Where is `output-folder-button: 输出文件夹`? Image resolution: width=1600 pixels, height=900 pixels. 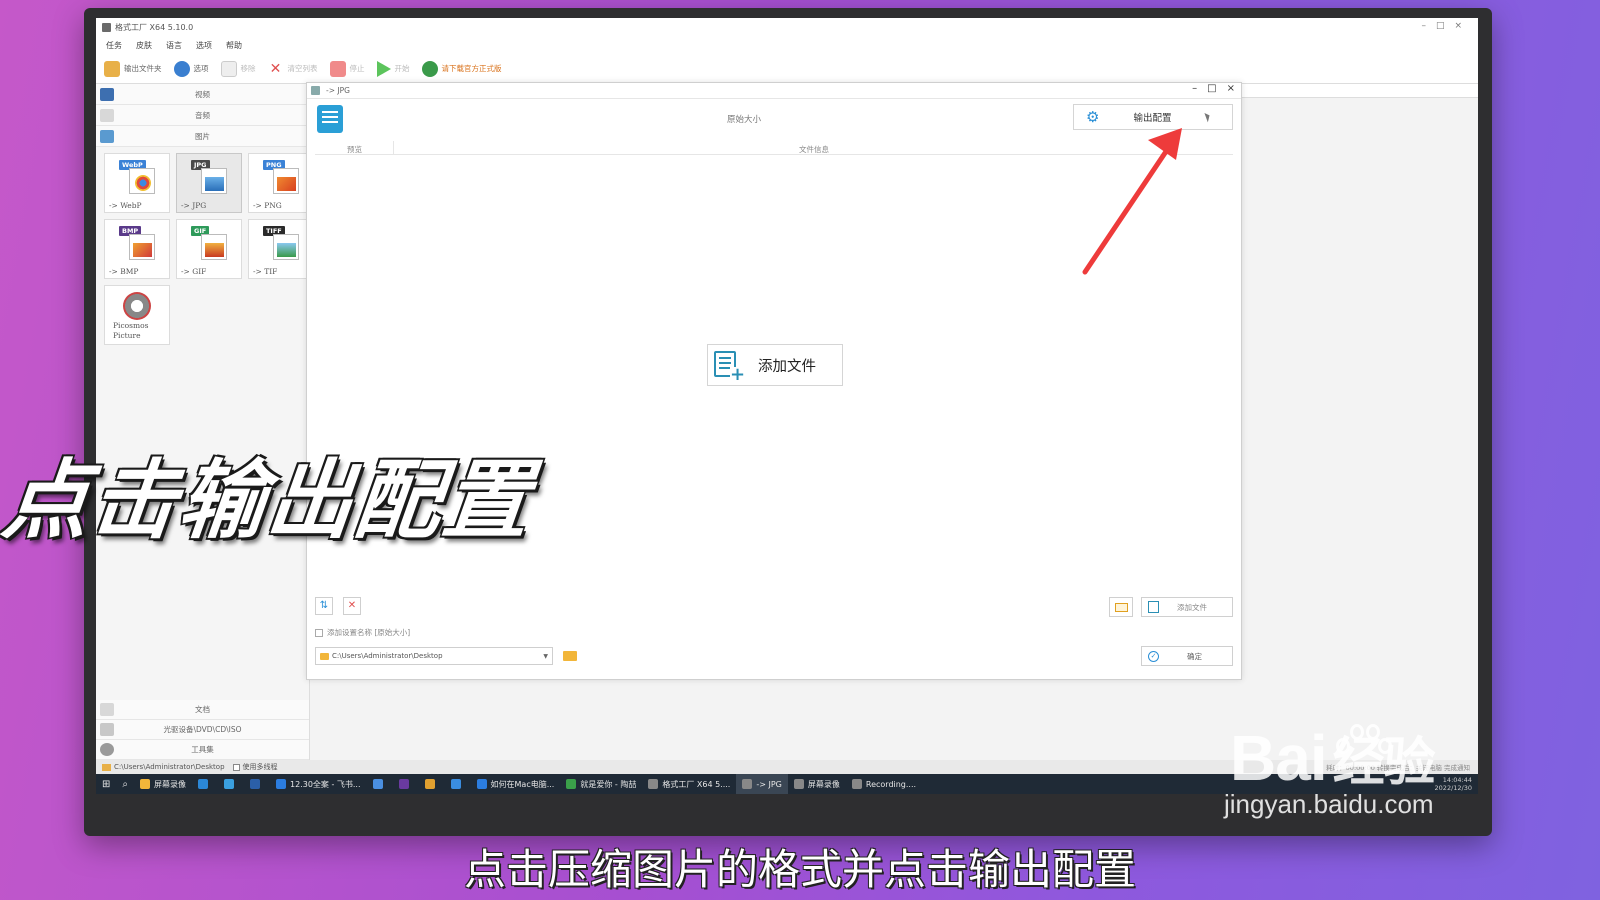 output-folder-button: 输出文件夹 is located at coordinates (133, 68).